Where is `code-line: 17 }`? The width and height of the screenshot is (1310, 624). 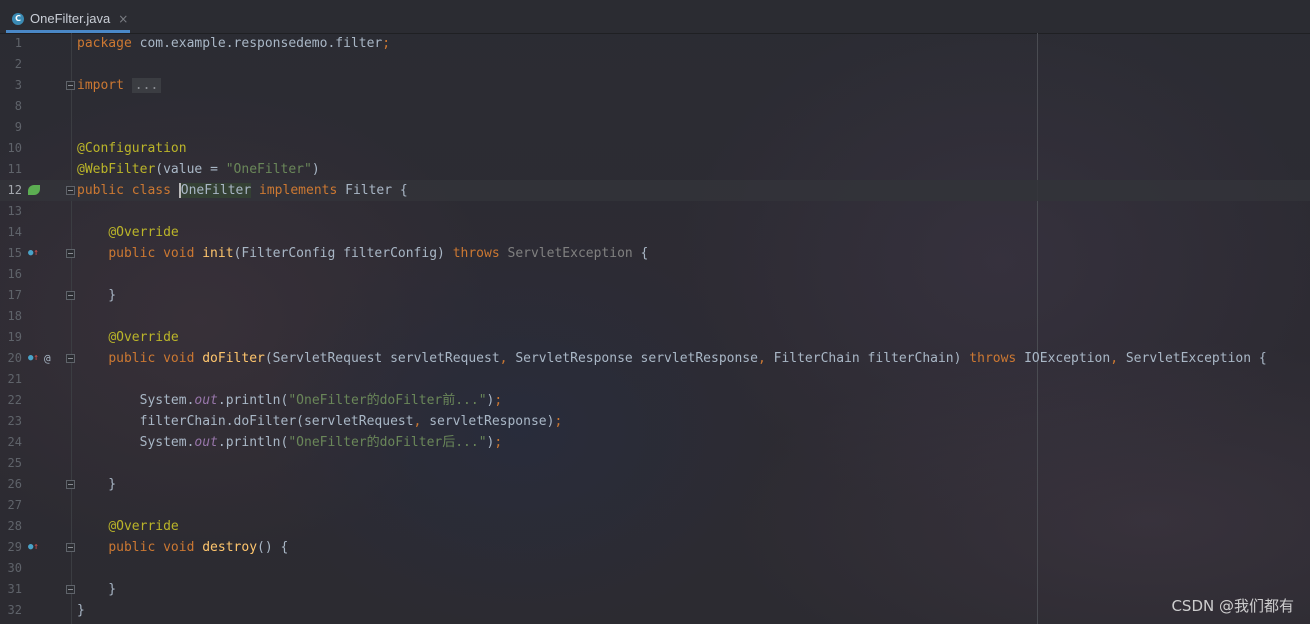 code-line: 17 } is located at coordinates (655, 295).